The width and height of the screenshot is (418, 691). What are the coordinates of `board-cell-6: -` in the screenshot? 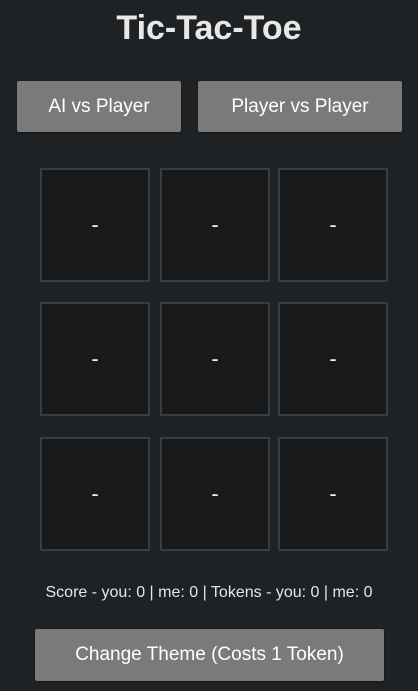 It's located at (333, 359).